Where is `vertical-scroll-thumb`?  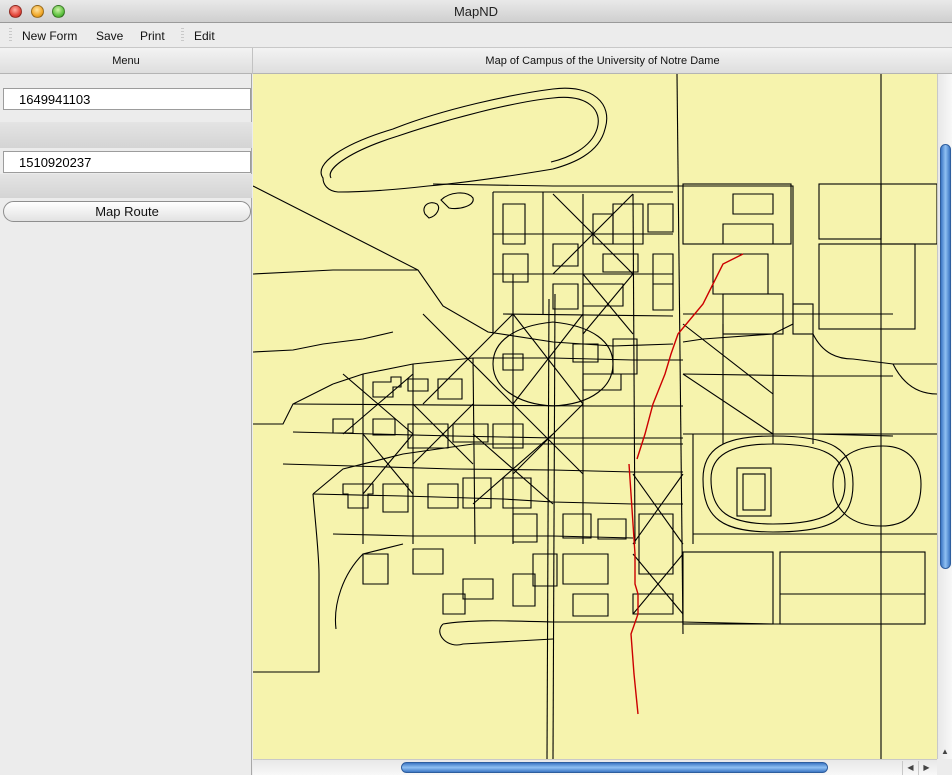
vertical-scroll-thumb is located at coordinates (945, 356).